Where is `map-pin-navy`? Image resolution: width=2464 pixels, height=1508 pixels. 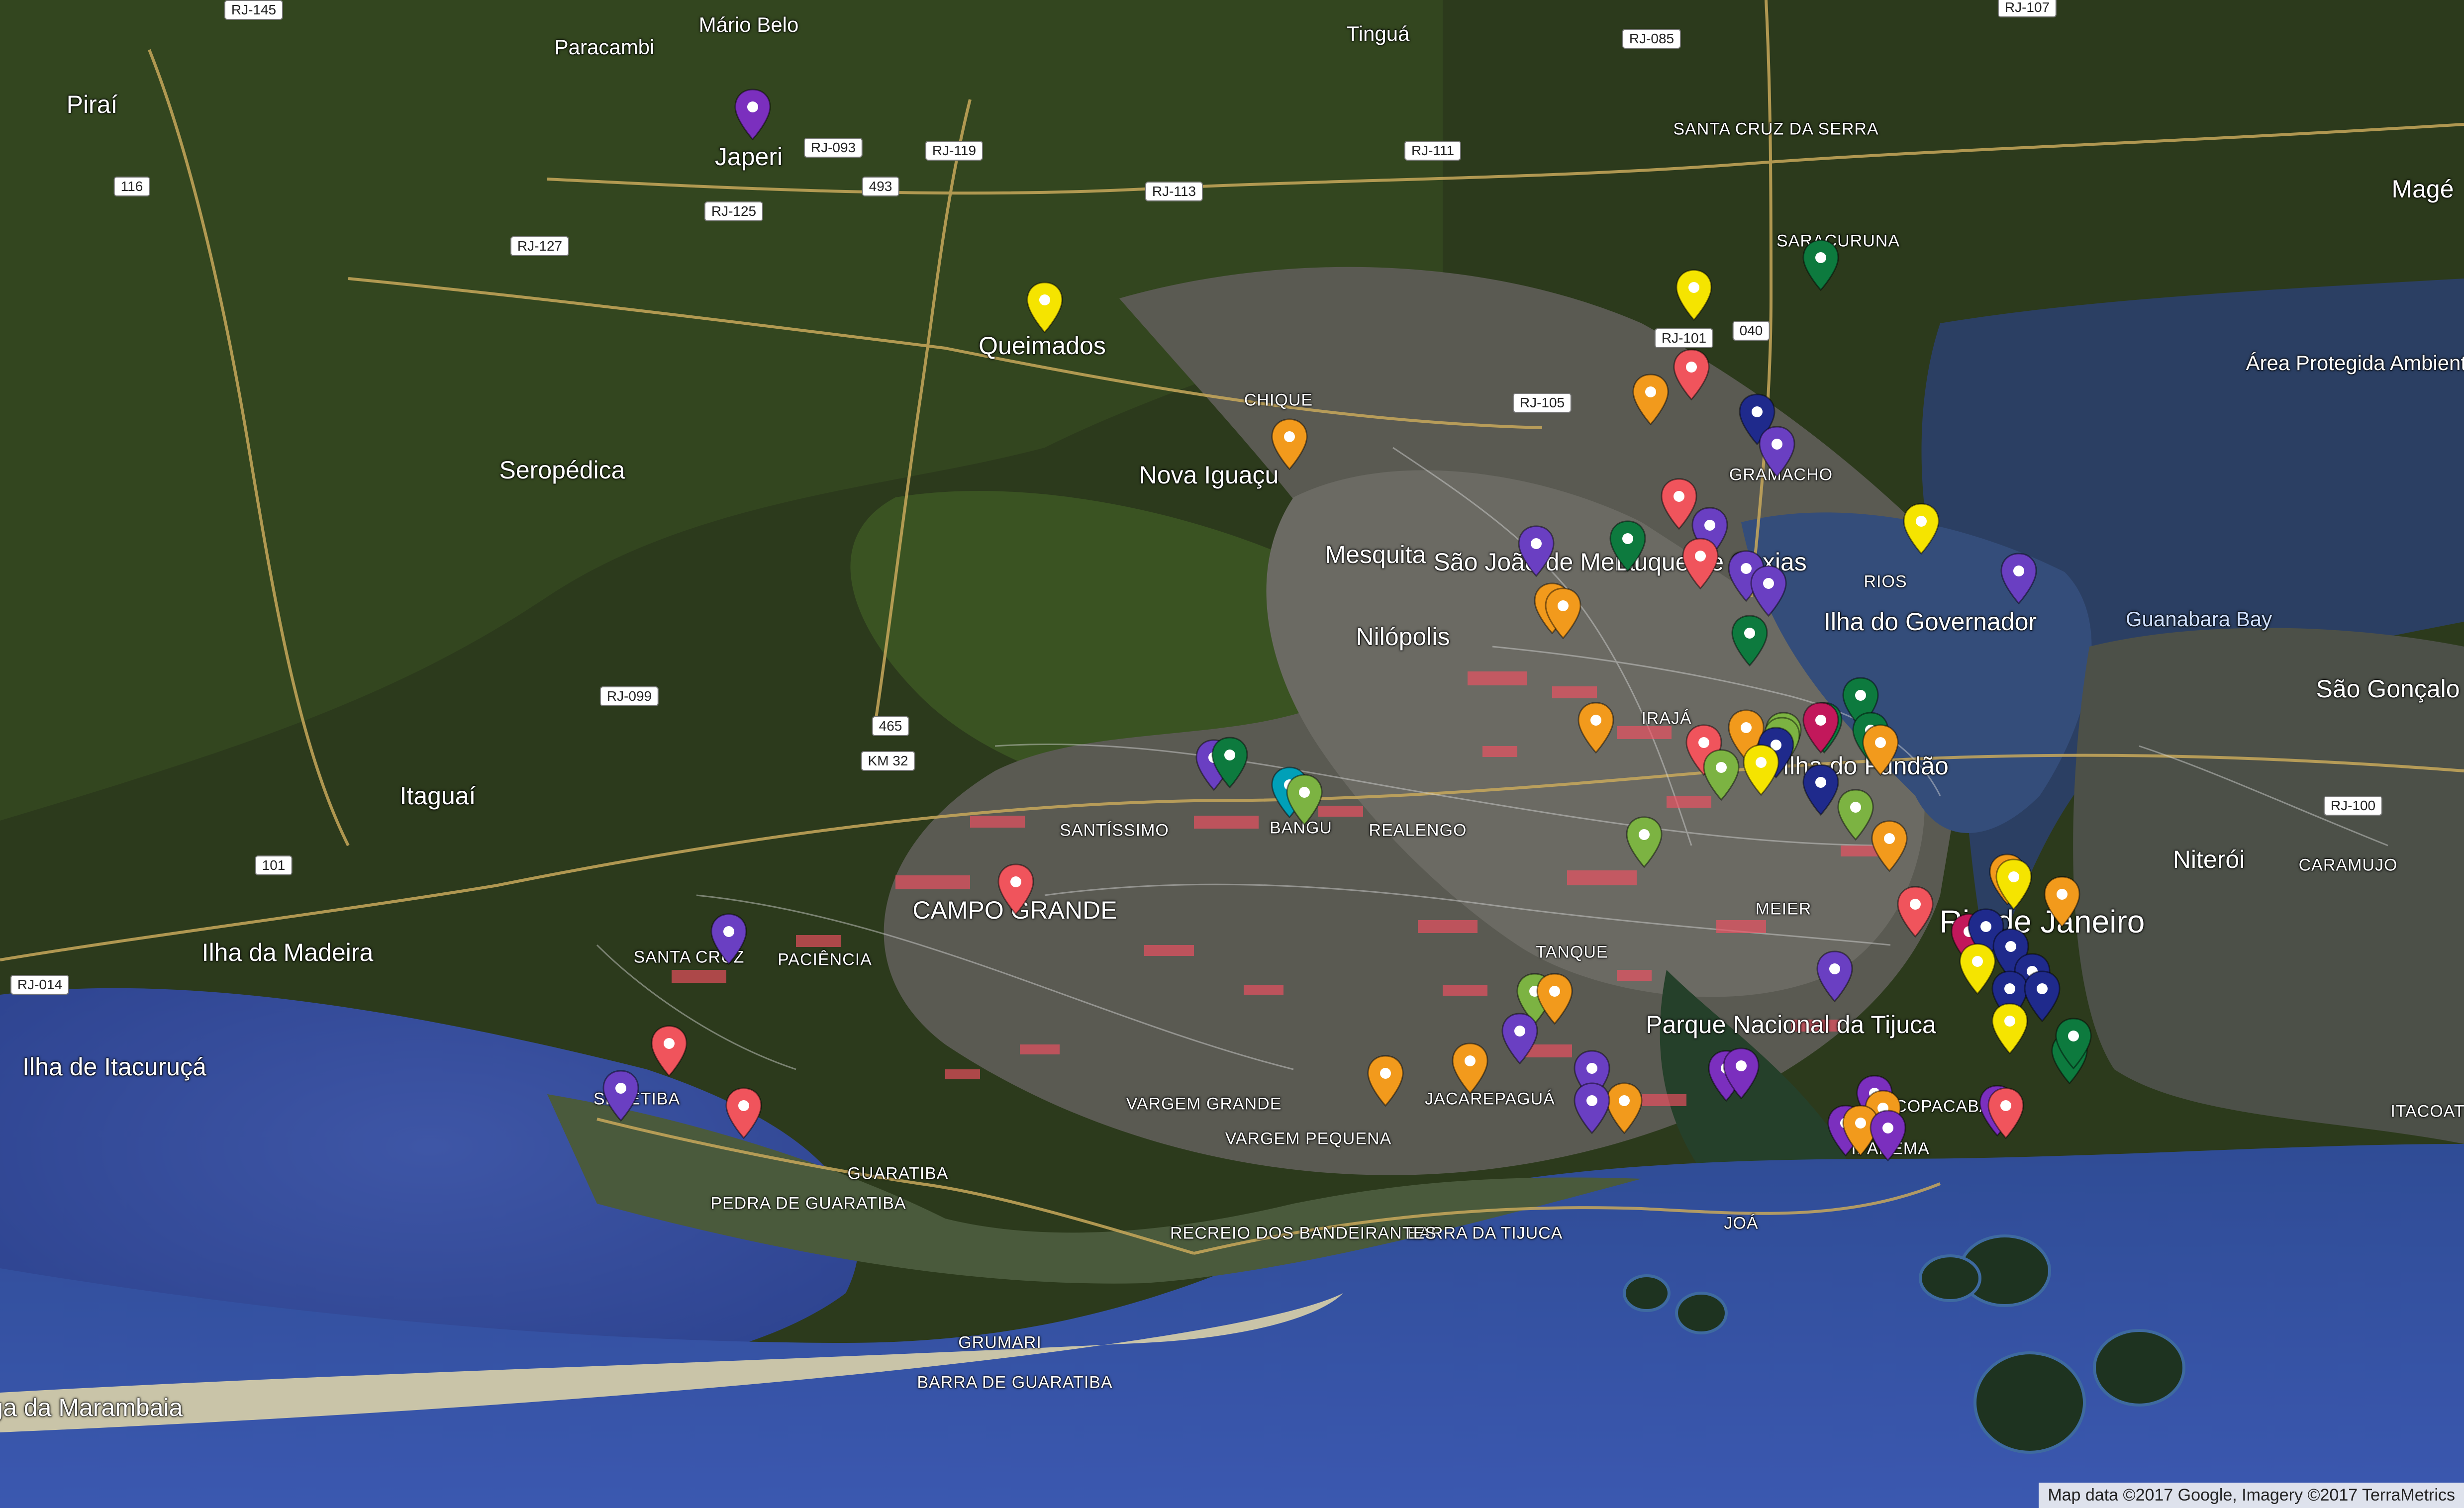
map-pin-navy is located at coordinates (1821, 790).